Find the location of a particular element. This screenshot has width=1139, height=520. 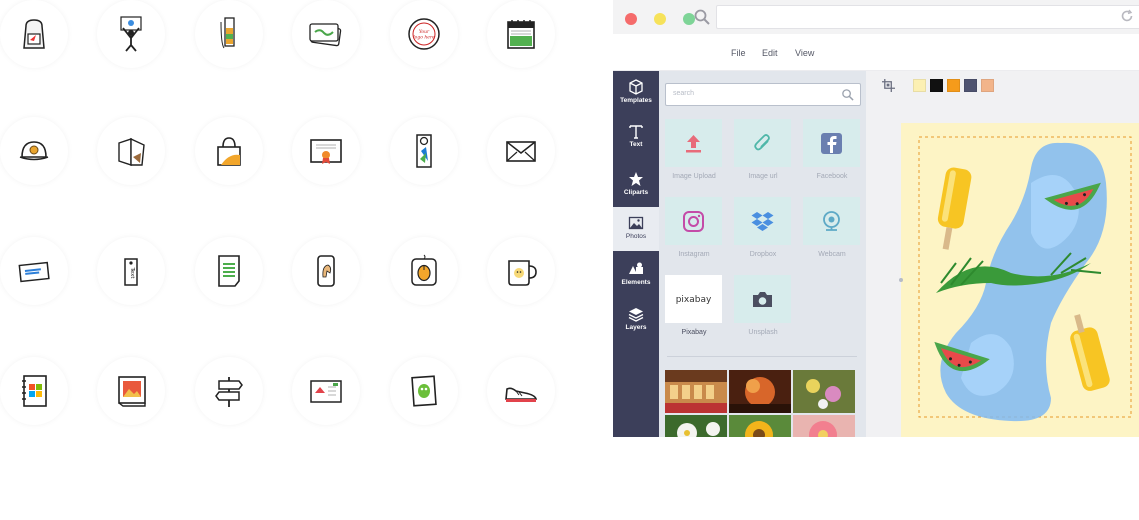

document-icon is located at coordinates (229, 271).